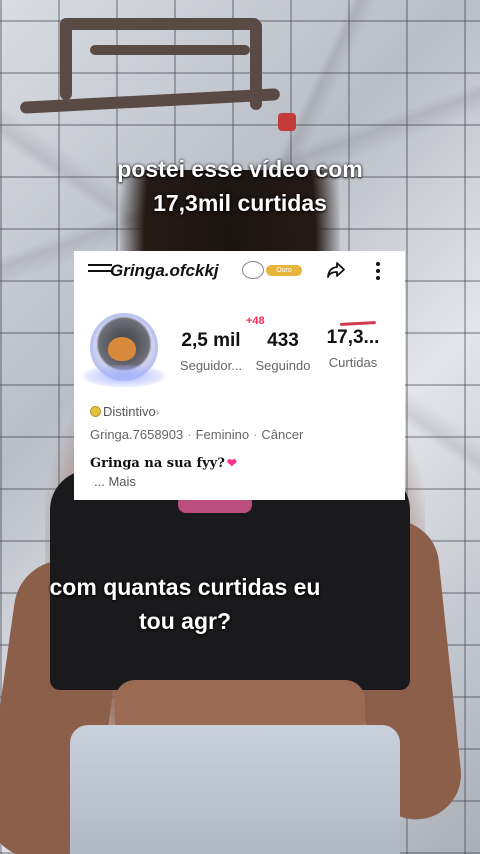 This screenshot has height=854, width=480. What do you see at coordinates (122, 349) in the screenshot?
I see `avatar-pet-image` at bounding box center [122, 349].